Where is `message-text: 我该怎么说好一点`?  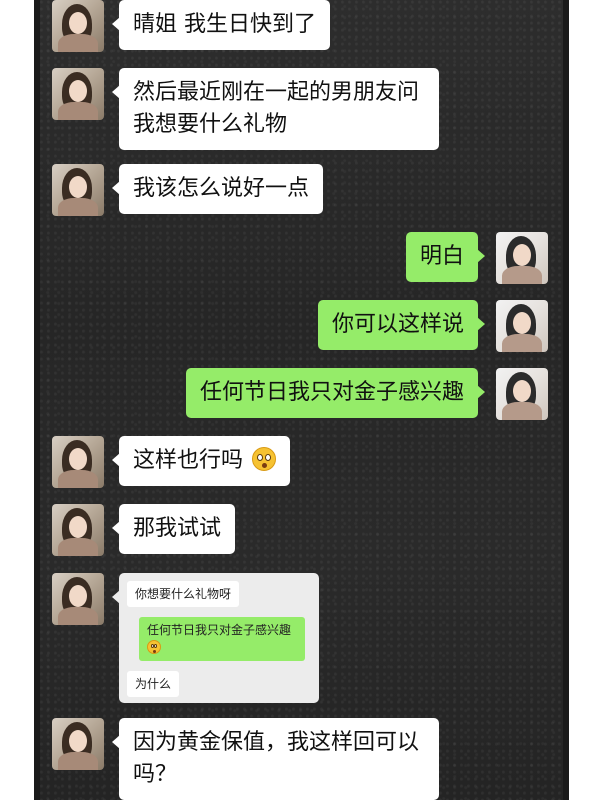
message-text: 我该怎么说好一点 is located at coordinates (221, 188).